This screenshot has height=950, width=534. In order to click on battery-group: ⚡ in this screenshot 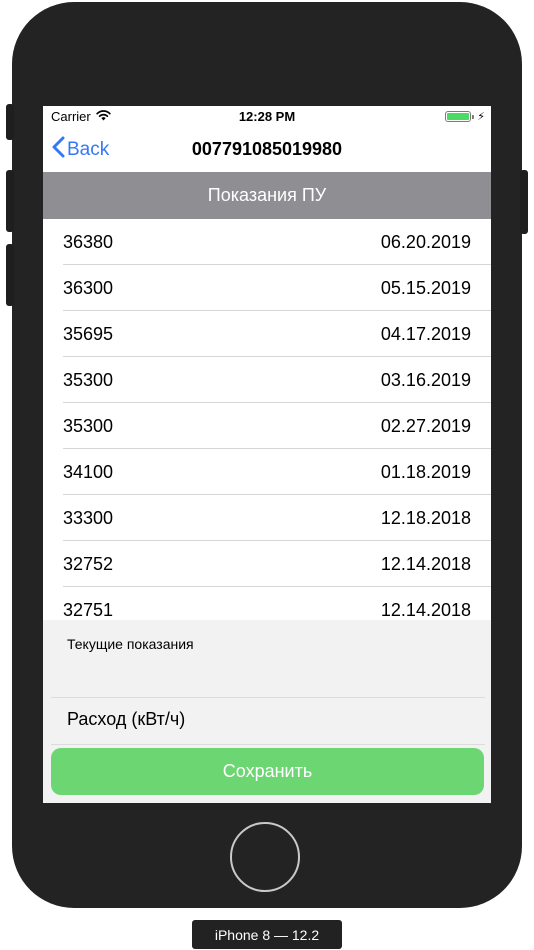, I will do `click(465, 116)`.